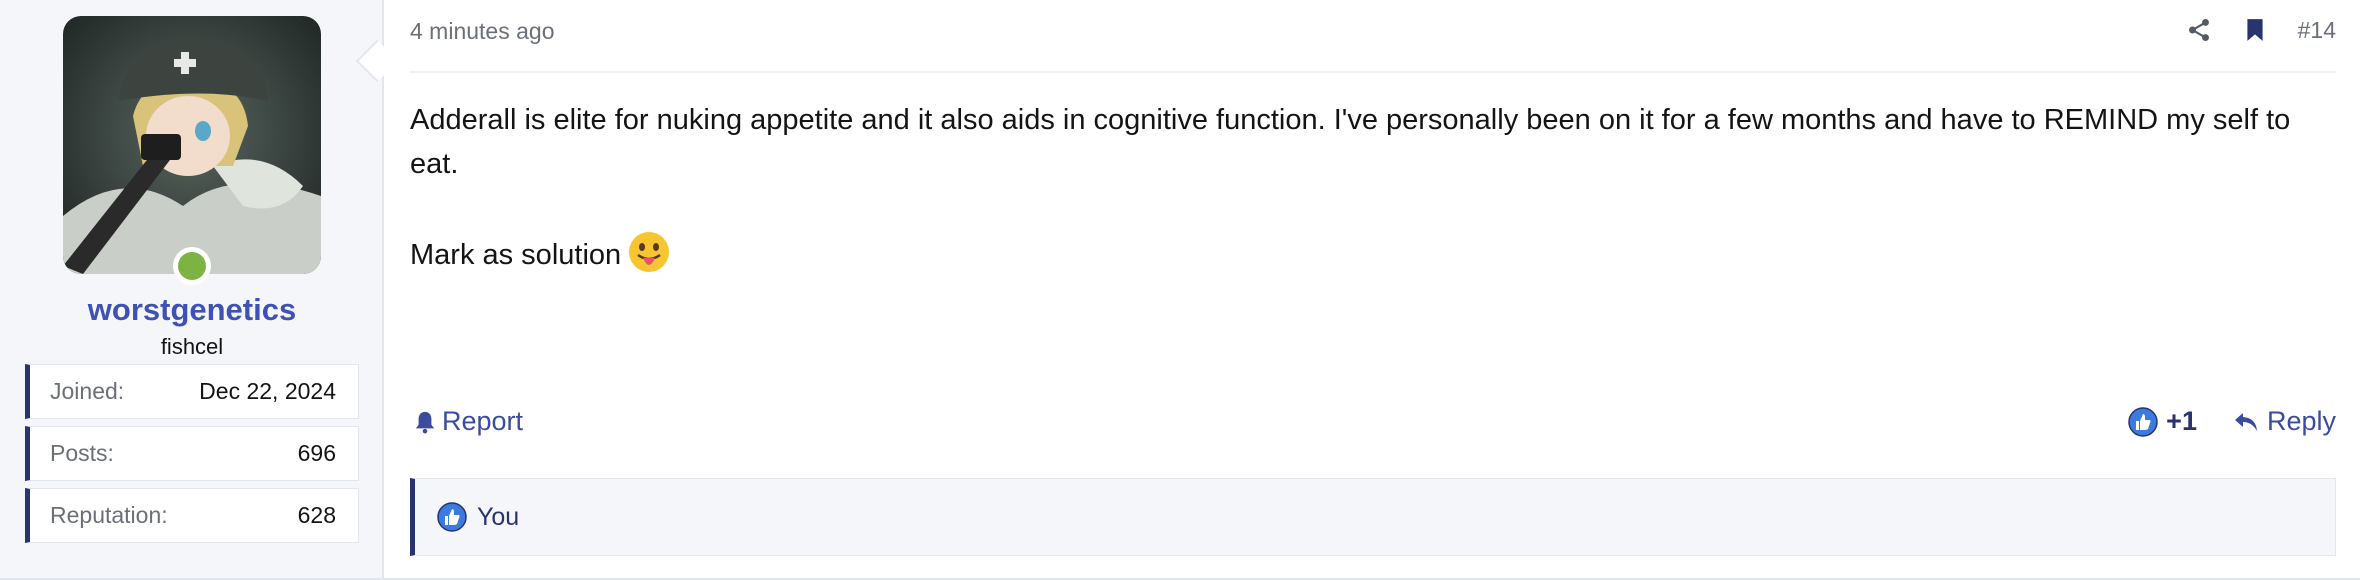 The image size is (2360, 580). What do you see at coordinates (192, 515) in the screenshot?
I see `stat-reputation: Reputation: 628` at bounding box center [192, 515].